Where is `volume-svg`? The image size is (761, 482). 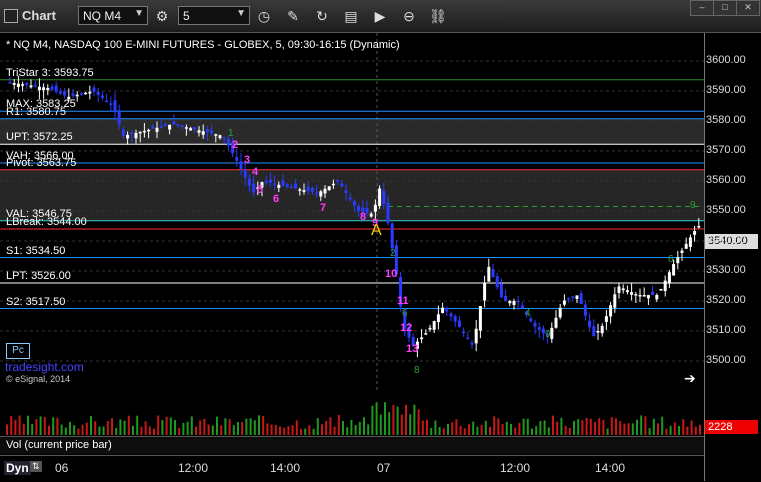 volume-svg is located at coordinates (353, 418).